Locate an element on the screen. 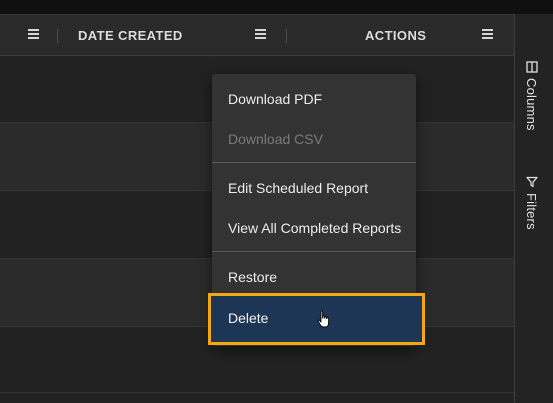 The height and width of the screenshot is (403, 553). hand-pointer-cursor-icon is located at coordinates (323, 319).